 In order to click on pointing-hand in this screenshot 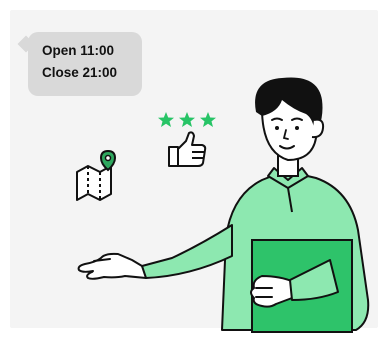, I will do `click(112, 266)`.